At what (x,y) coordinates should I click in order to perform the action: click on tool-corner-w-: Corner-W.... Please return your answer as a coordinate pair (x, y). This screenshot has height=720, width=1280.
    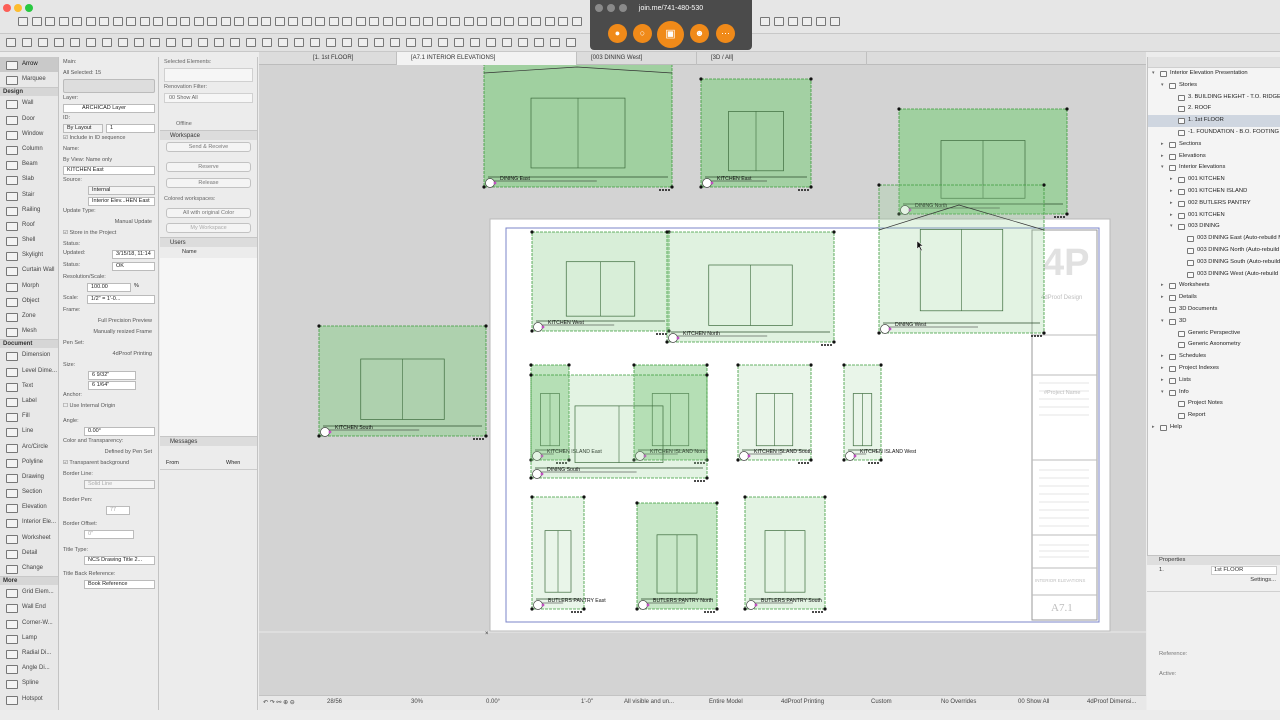
    Looking at the image, I should click on (29, 623).